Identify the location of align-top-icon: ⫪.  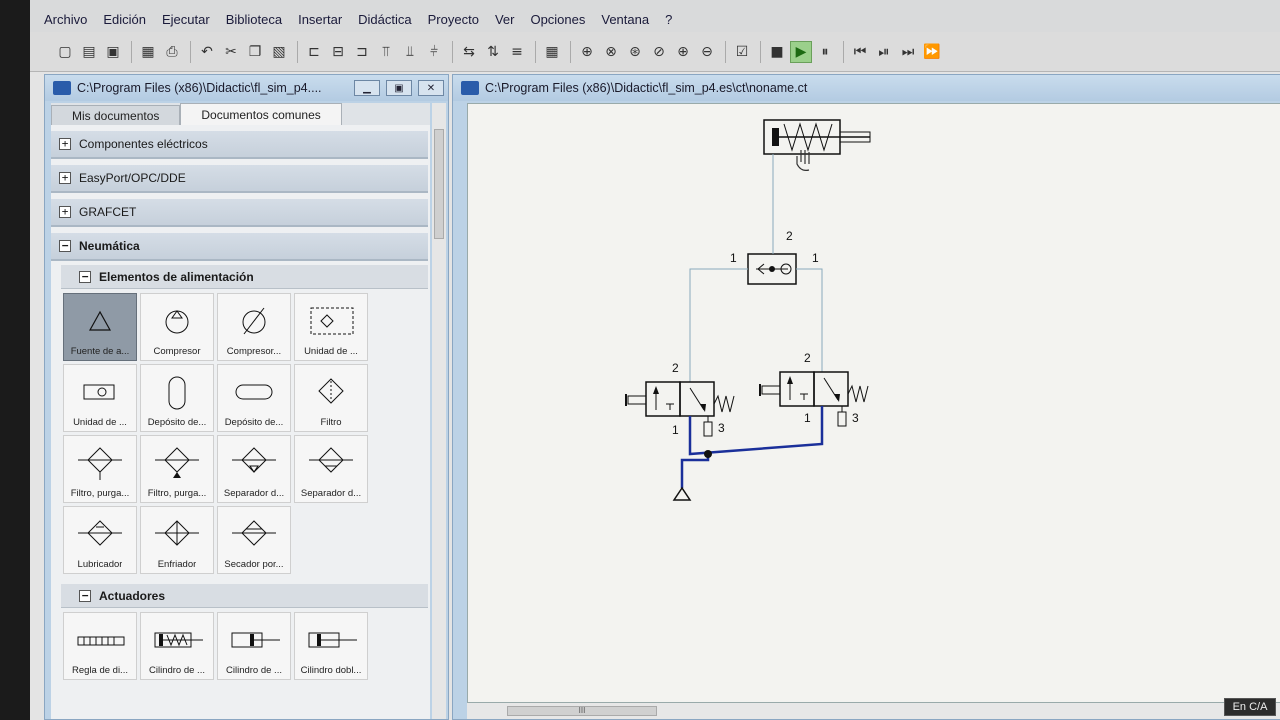
(386, 52).